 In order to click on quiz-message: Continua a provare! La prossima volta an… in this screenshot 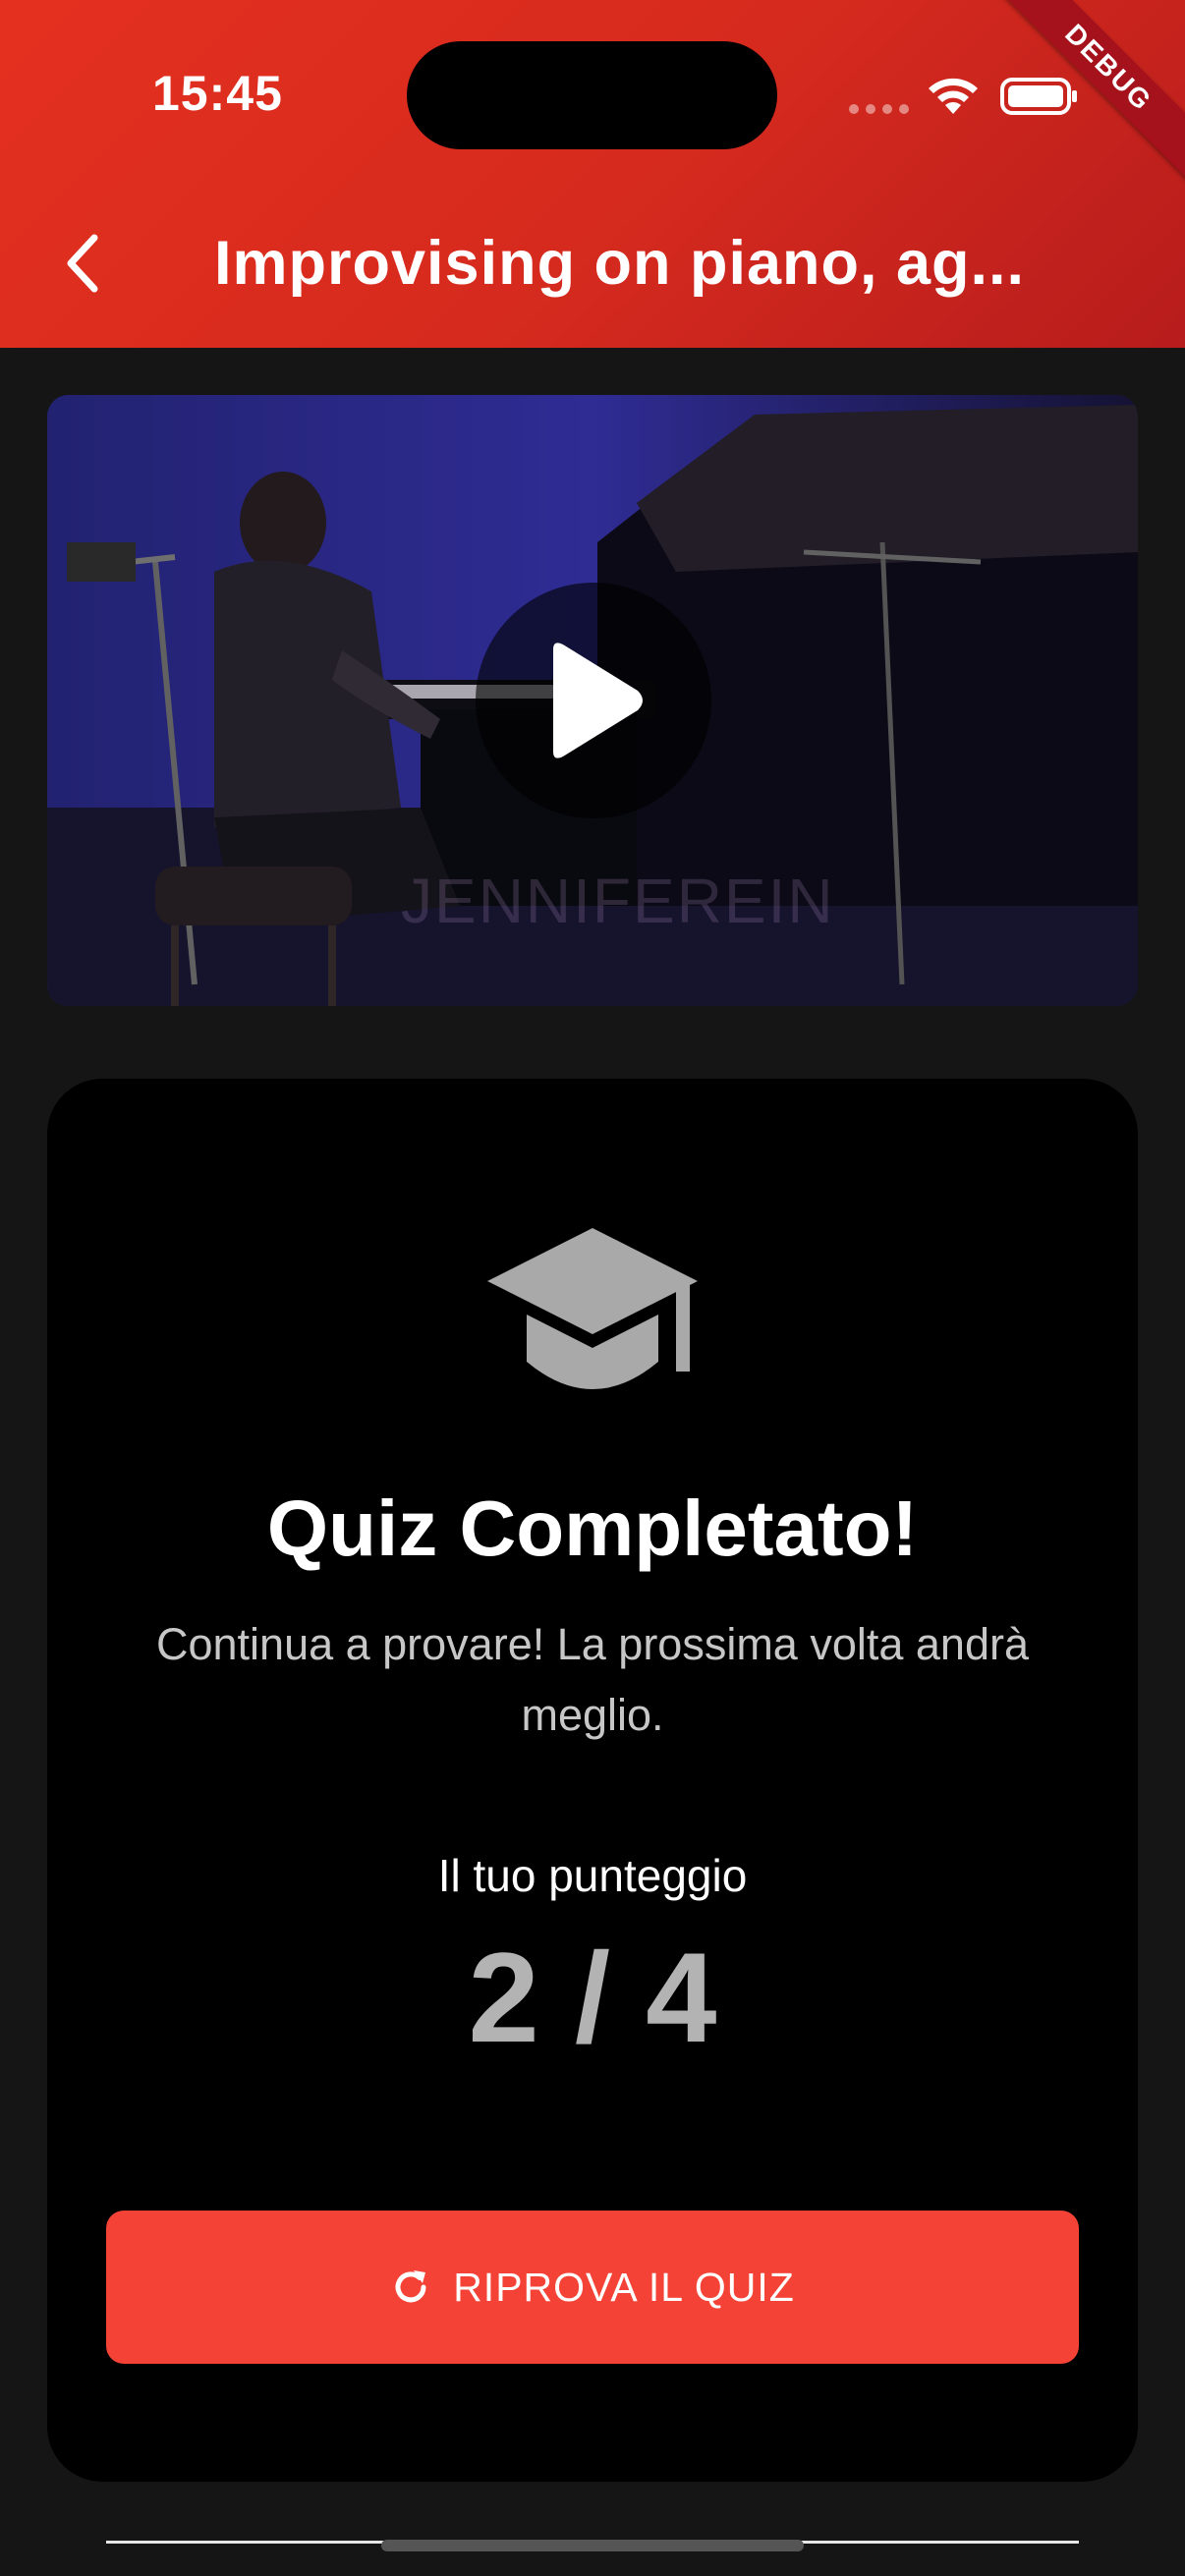, I will do `click(592, 1679)`.